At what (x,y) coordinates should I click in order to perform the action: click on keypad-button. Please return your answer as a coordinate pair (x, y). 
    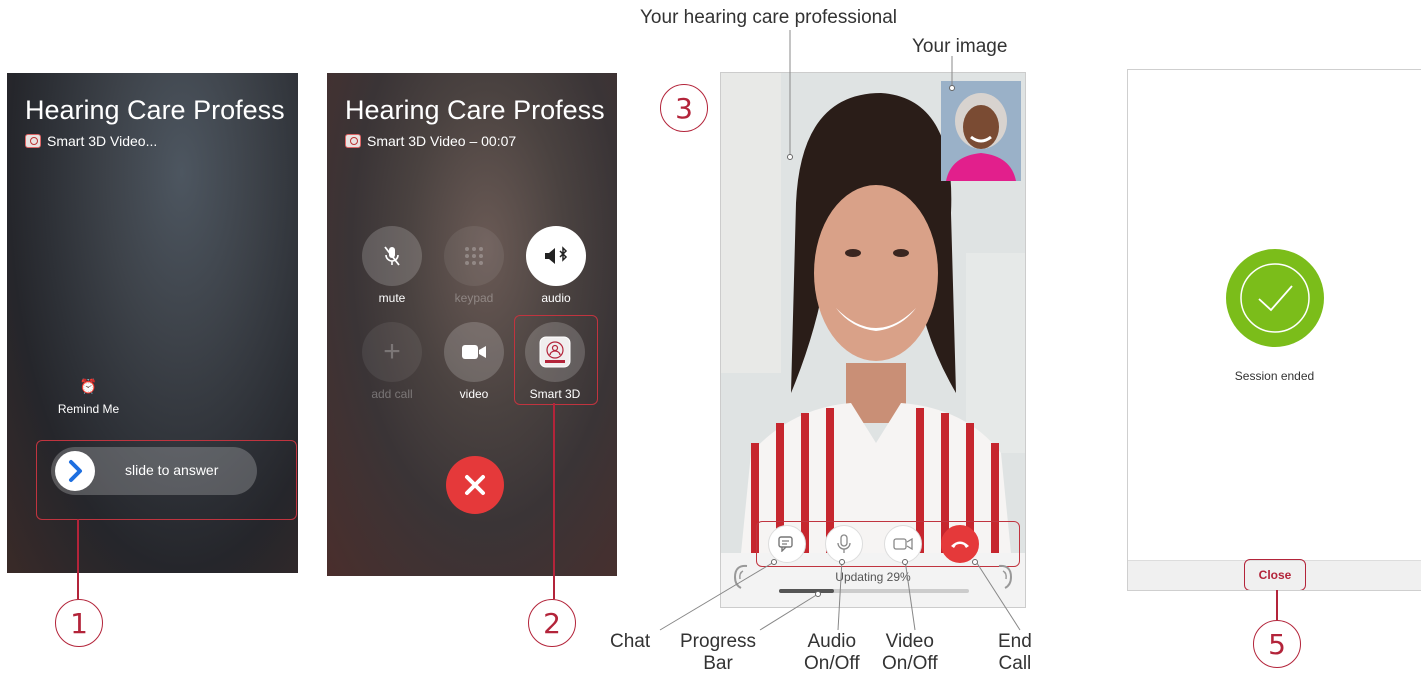
    Looking at the image, I should click on (474, 256).